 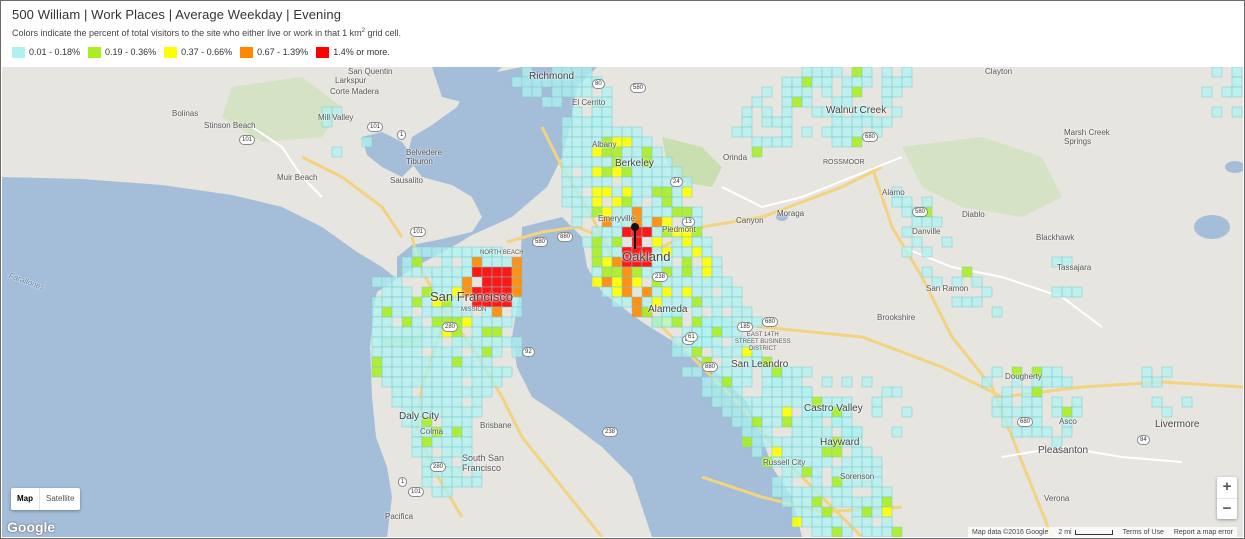 What do you see at coordinates (635, 236) in the screenshot?
I see `site-marker-pin-icon` at bounding box center [635, 236].